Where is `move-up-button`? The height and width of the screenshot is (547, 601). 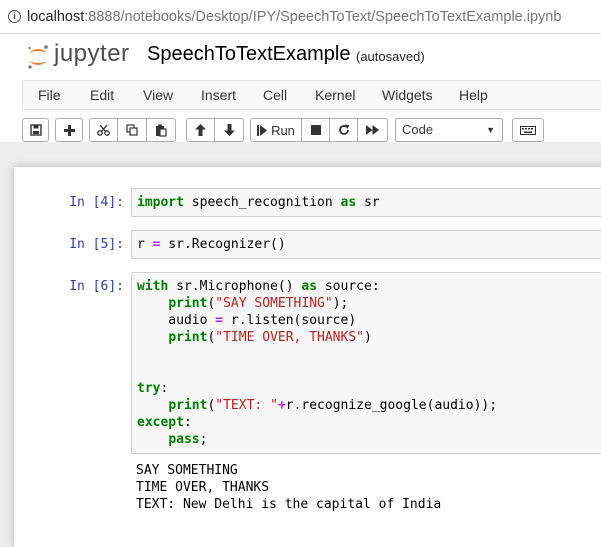
move-up-button is located at coordinates (200, 130).